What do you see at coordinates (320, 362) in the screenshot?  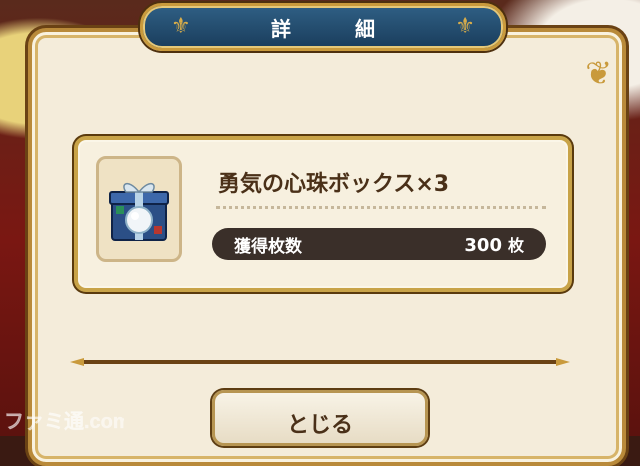 I see `ornamental-divider` at bounding box center [320, 362].